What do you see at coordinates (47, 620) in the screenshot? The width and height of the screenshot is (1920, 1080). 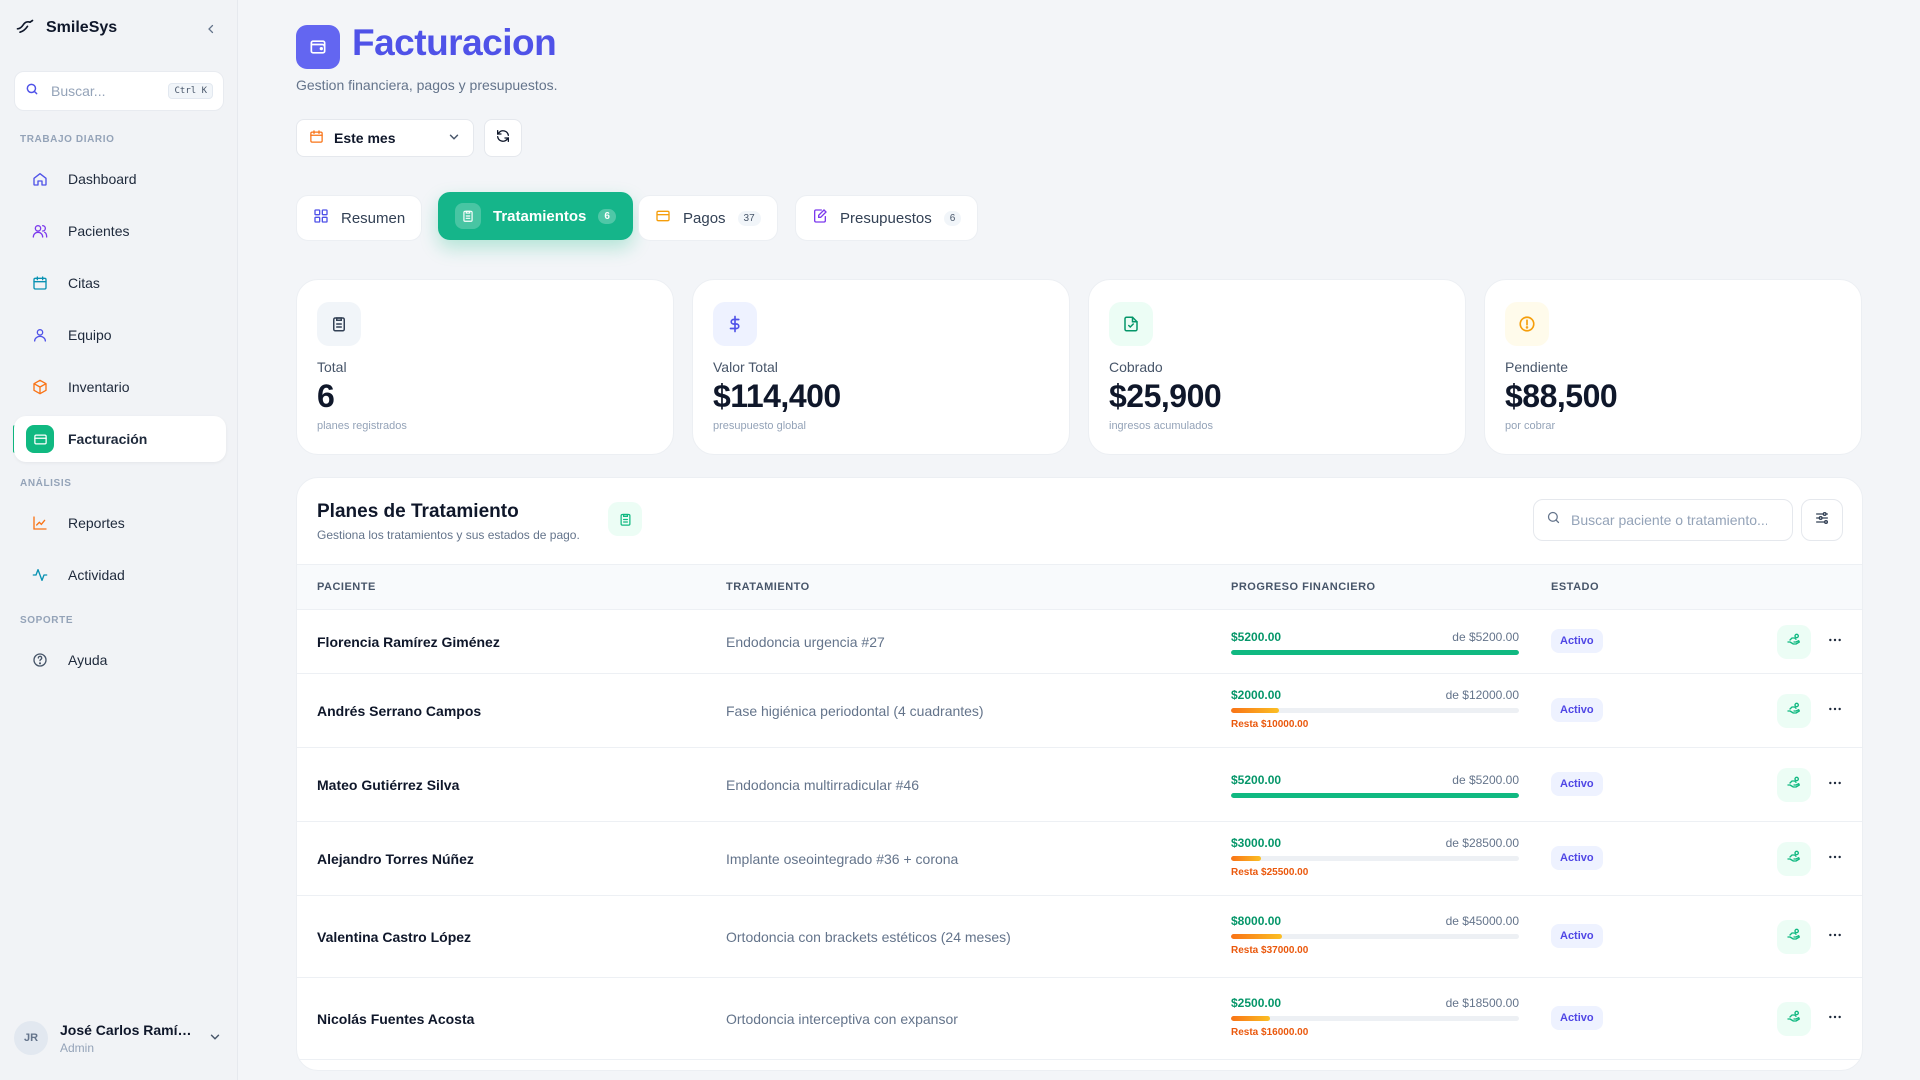 I see `section-label-support: SOPORTE` at bounding box center [47, 620].